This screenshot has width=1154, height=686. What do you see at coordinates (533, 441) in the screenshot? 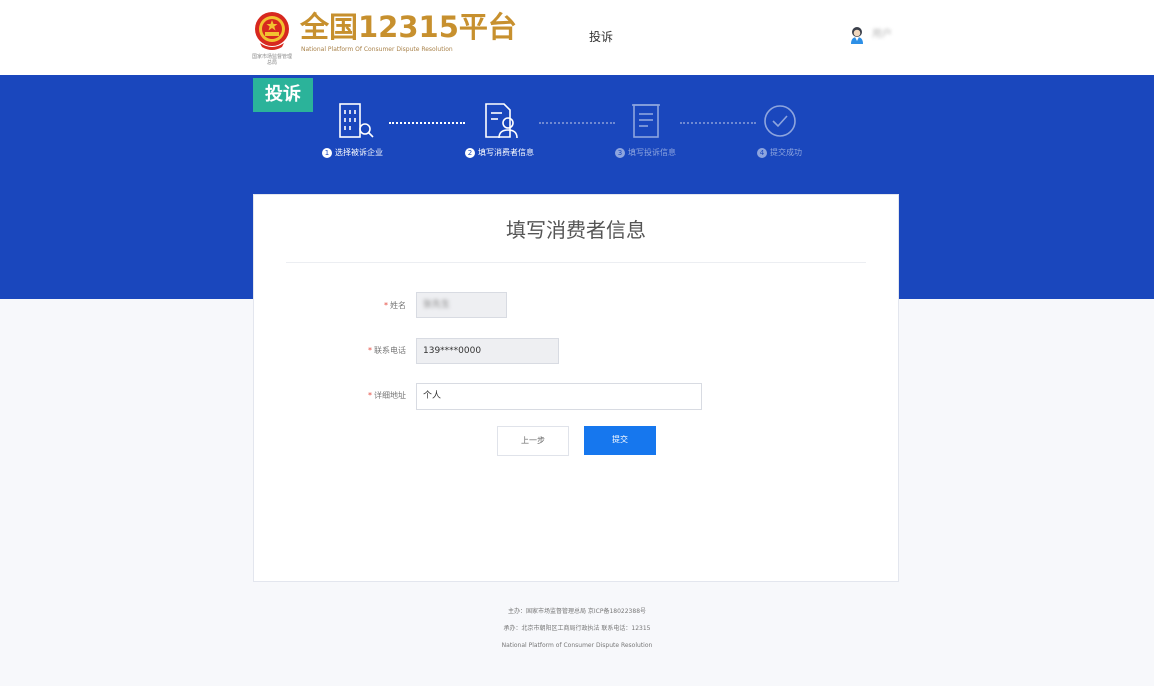
I see `prev-step-button: 上一步` at bounding box center [533, 441].